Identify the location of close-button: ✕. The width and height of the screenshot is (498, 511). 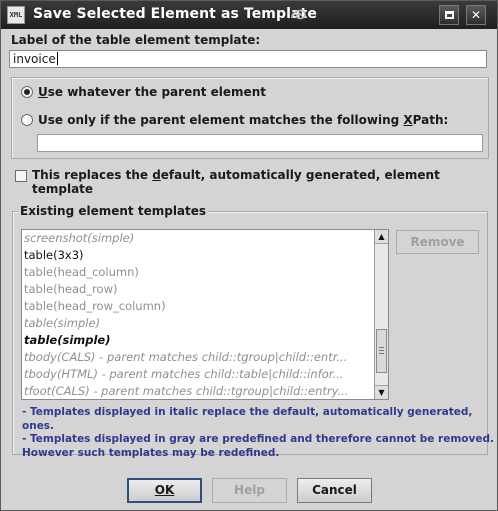
(476, 15).